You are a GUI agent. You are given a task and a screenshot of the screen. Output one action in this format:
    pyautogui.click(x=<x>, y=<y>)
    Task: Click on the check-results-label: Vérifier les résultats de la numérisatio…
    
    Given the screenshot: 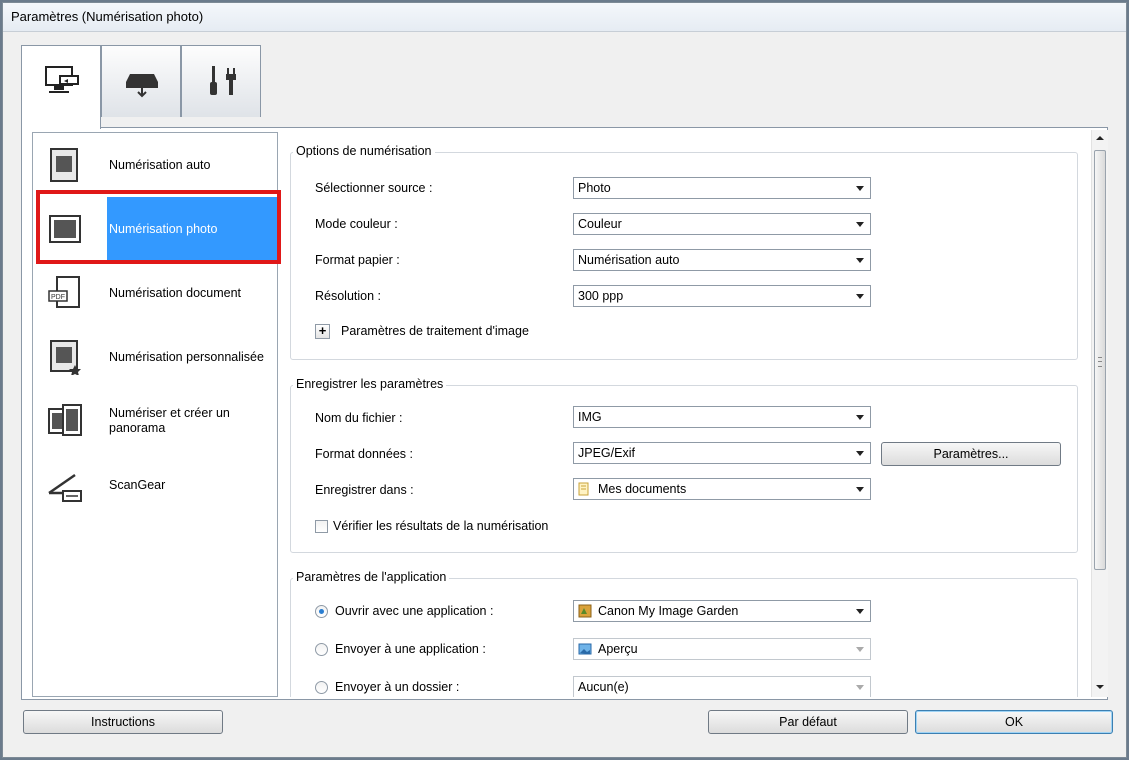 What is the action you would take?
    pyautogui.click(x=441, y=526)
    